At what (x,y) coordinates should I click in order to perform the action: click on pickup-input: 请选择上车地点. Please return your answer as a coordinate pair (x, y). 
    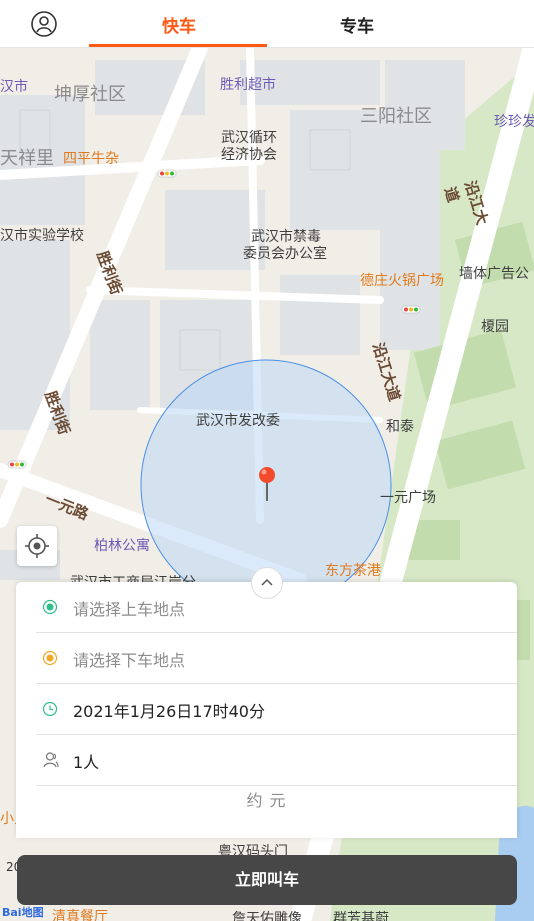
    Looking at the image, I should click on (129, 608).